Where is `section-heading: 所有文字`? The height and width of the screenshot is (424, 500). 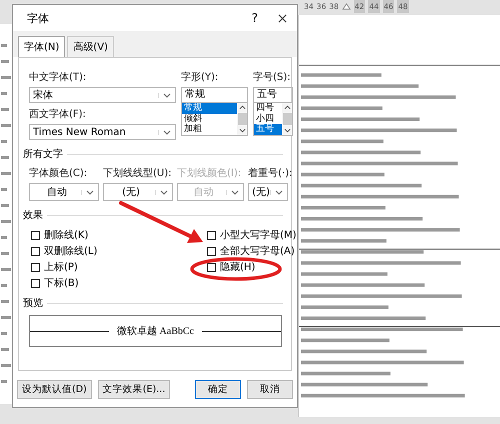 section-heading: 所有文字 is located at coordinates (43, 154).